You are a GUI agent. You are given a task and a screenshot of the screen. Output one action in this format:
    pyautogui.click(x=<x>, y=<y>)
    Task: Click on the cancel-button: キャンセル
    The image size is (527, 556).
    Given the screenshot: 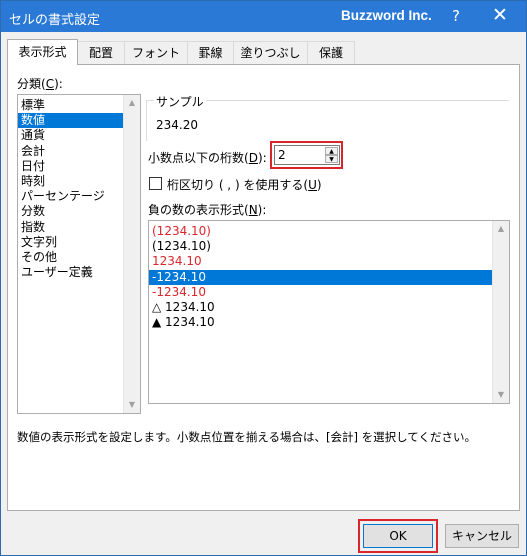 What is the action you would take?
    pyautogui.click(x=482, y=536)
    